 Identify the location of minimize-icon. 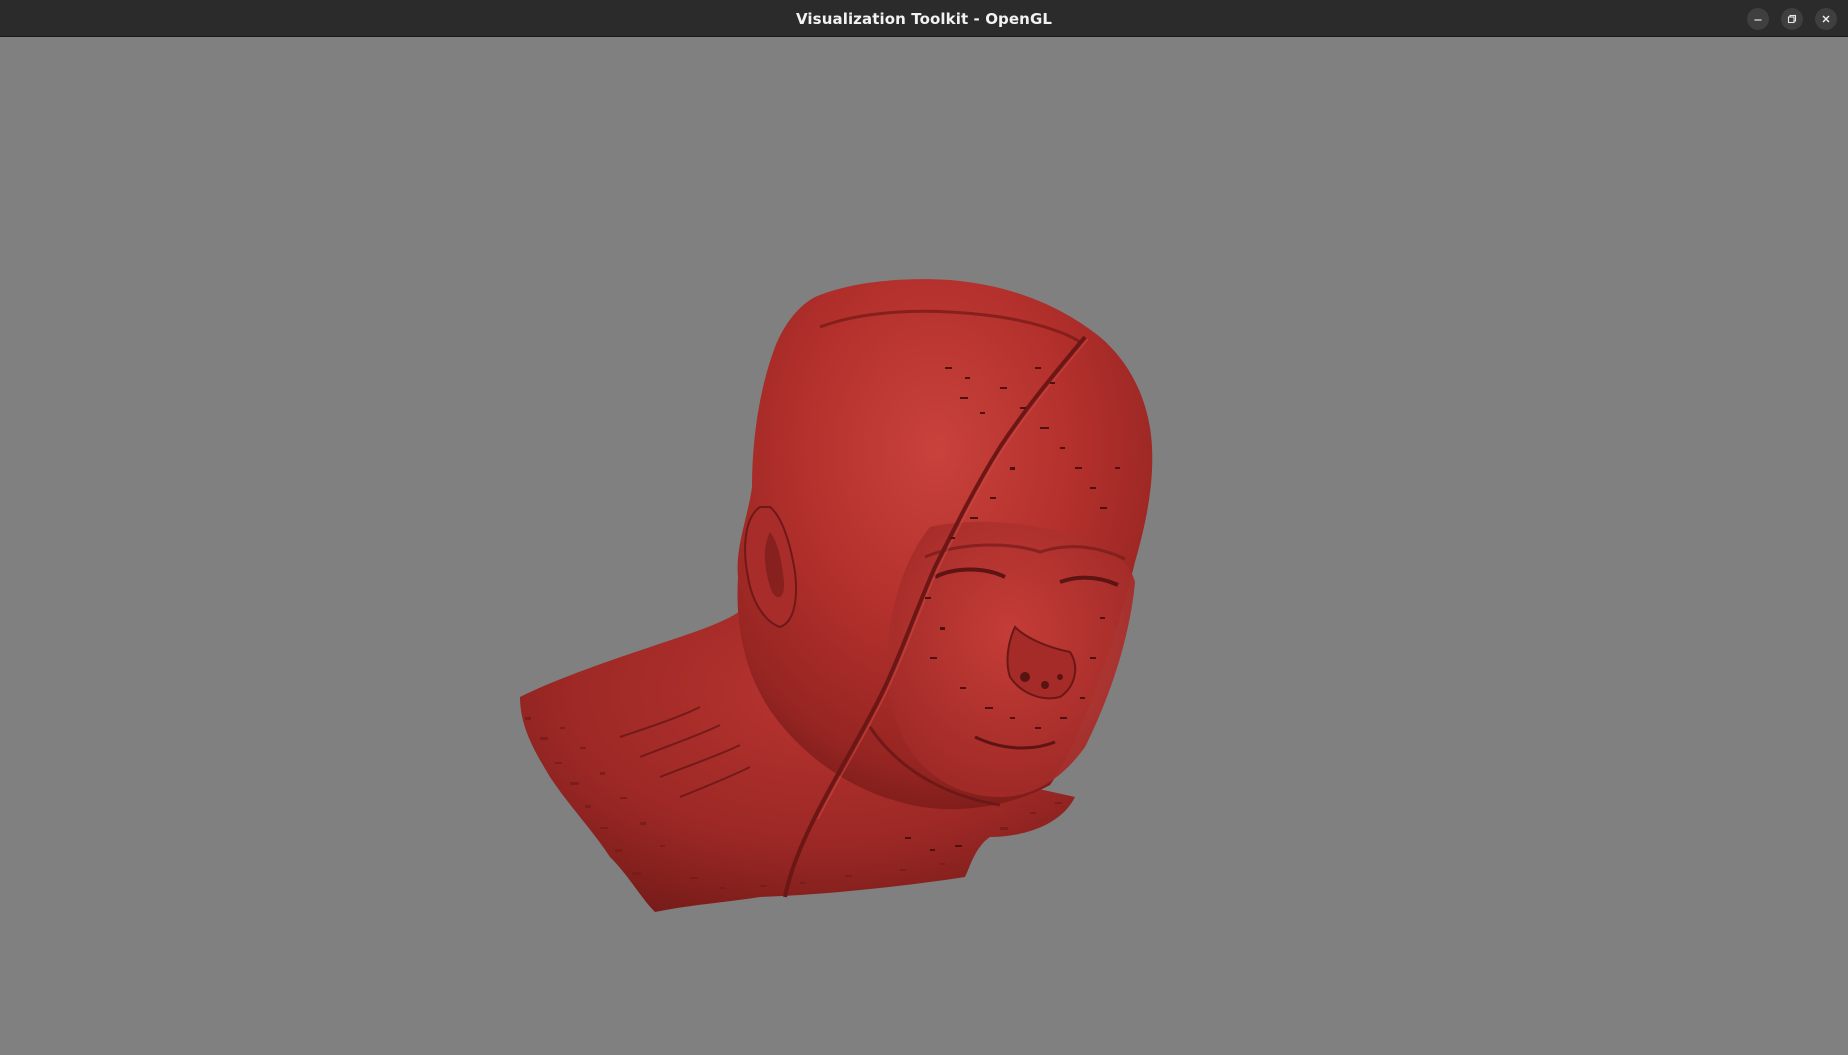
(1758, 19).